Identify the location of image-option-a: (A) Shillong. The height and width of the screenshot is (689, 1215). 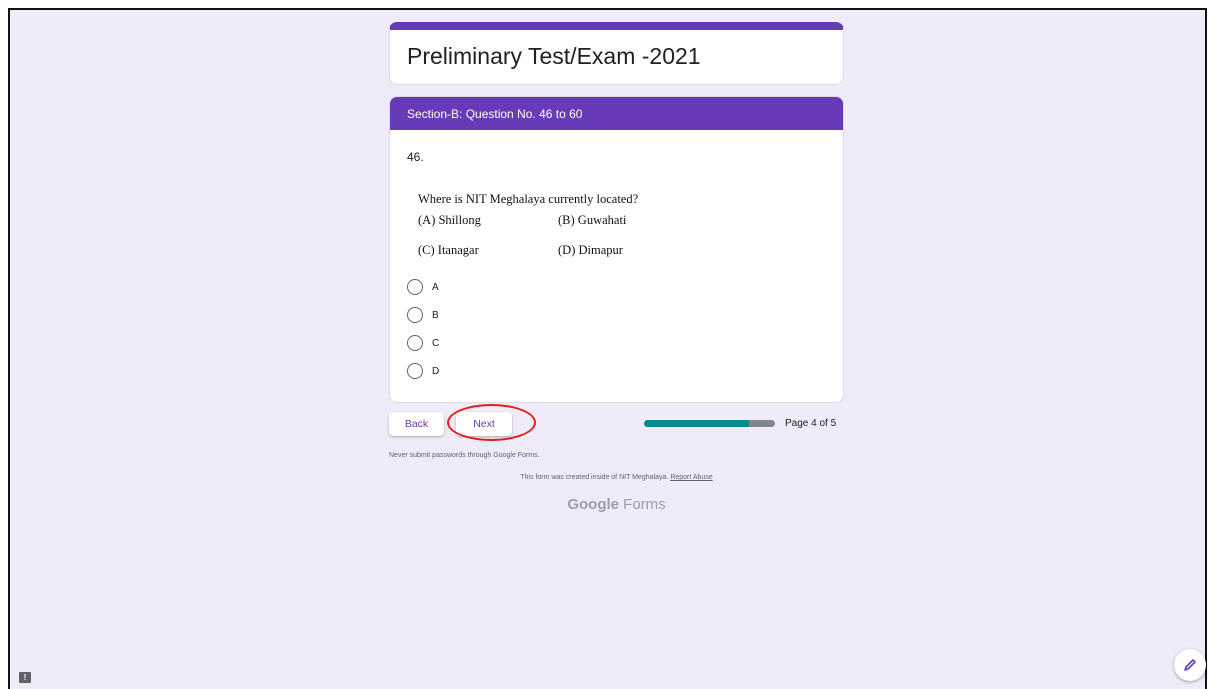
(449, 220).